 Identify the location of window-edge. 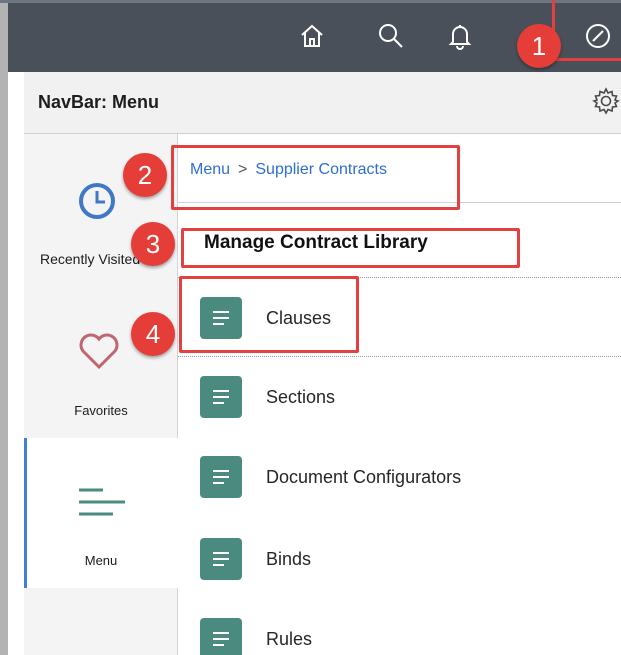
(4, 327).